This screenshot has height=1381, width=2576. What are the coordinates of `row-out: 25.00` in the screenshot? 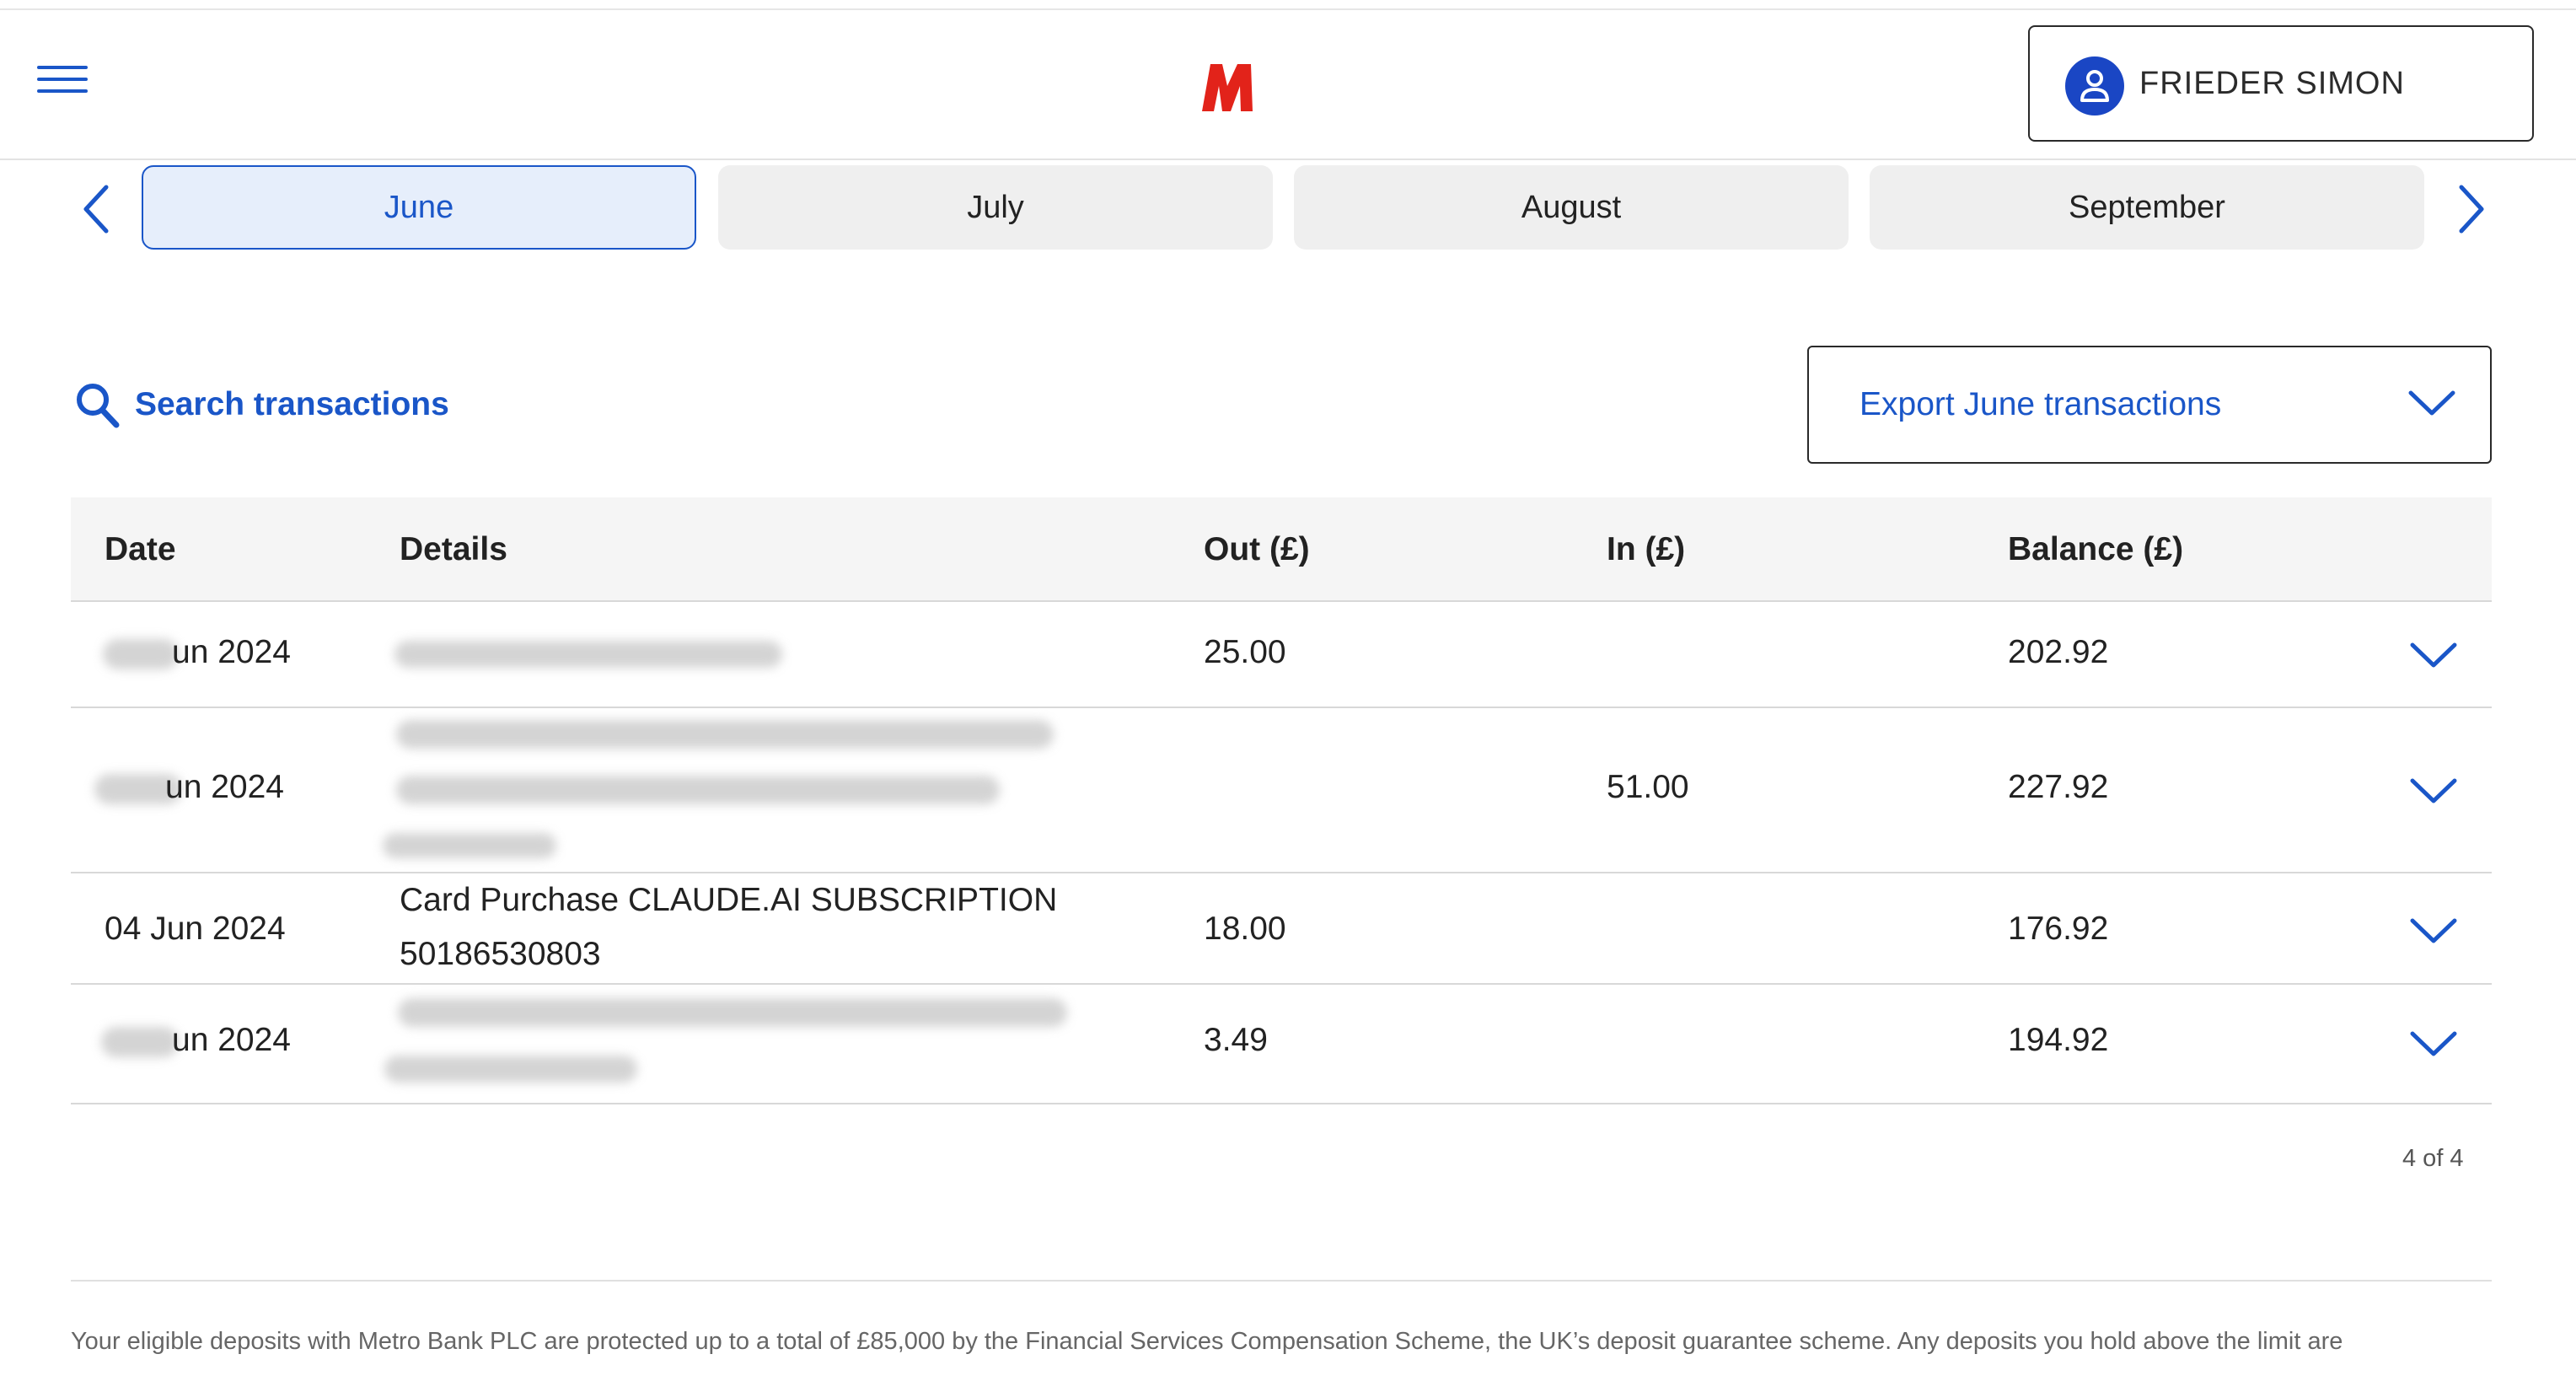 It's located at (1245, 652).